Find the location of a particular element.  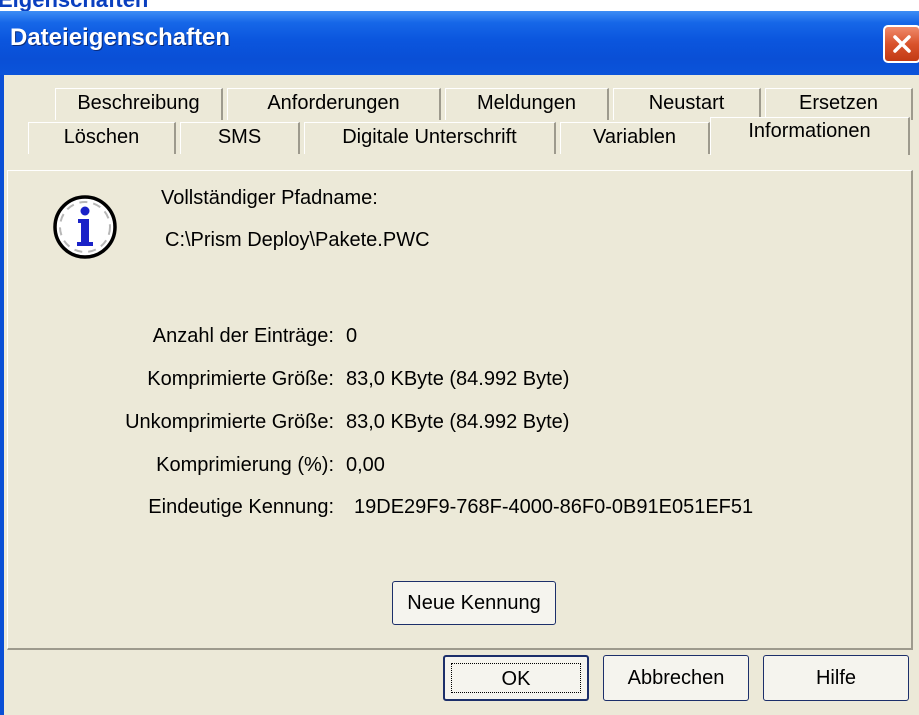

tab-neustart: Neustart is located at coordinates (687, 104).